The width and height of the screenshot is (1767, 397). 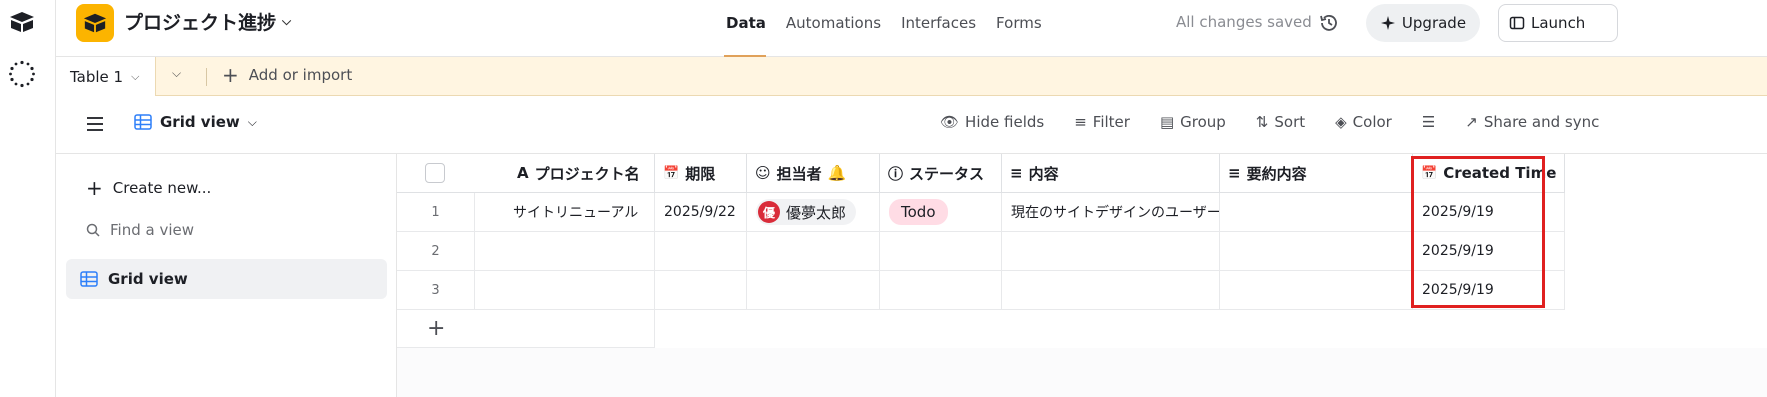 What do you see at coordinates (1558, 23) in the screenshot?
I see `launch-button: Launch` at bounding box center [1558, 23].